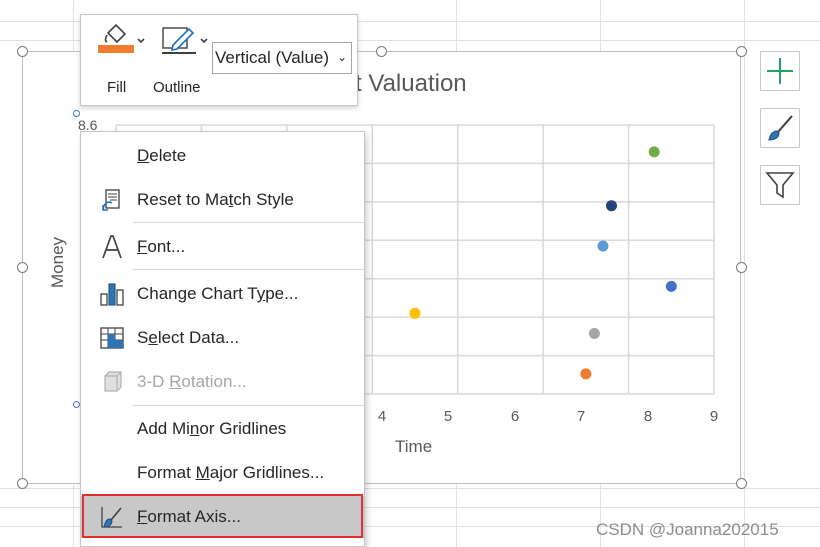  Describe the element at coordinates (272, 57) in the screenshot. I see `chart-element-value: Vertical (Value)` at that location.